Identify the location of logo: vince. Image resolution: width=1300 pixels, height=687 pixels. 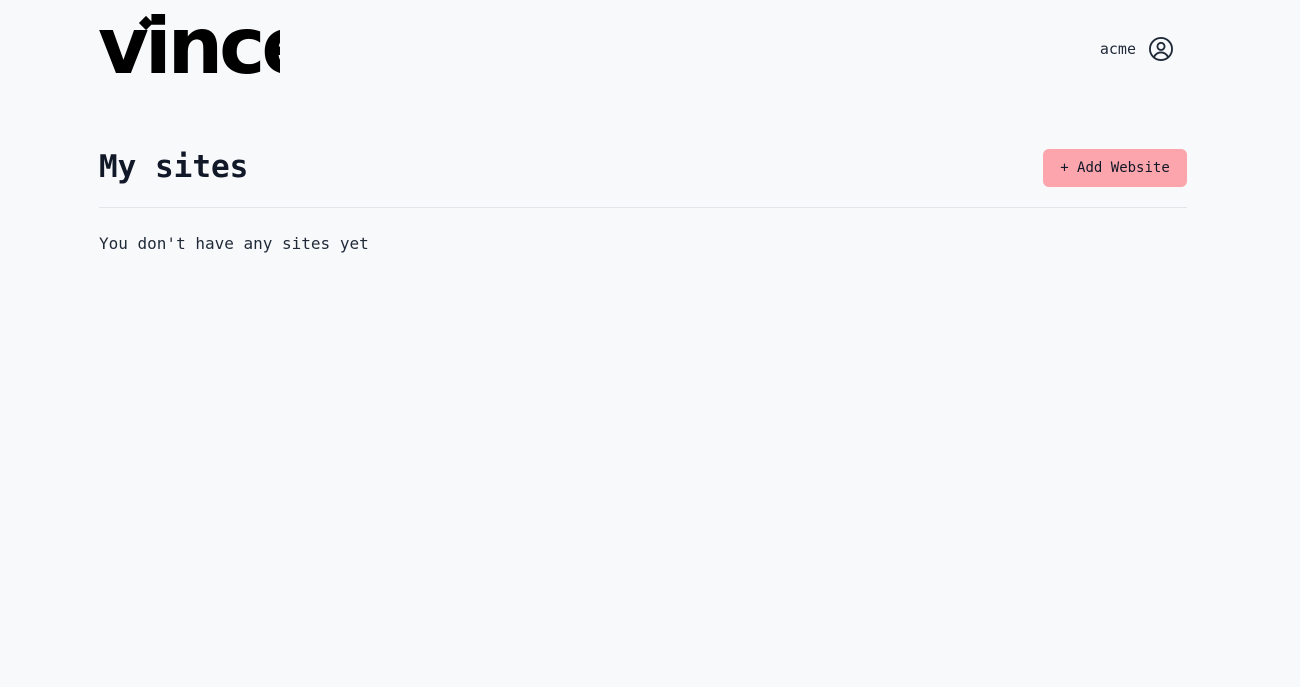
(206, 47).